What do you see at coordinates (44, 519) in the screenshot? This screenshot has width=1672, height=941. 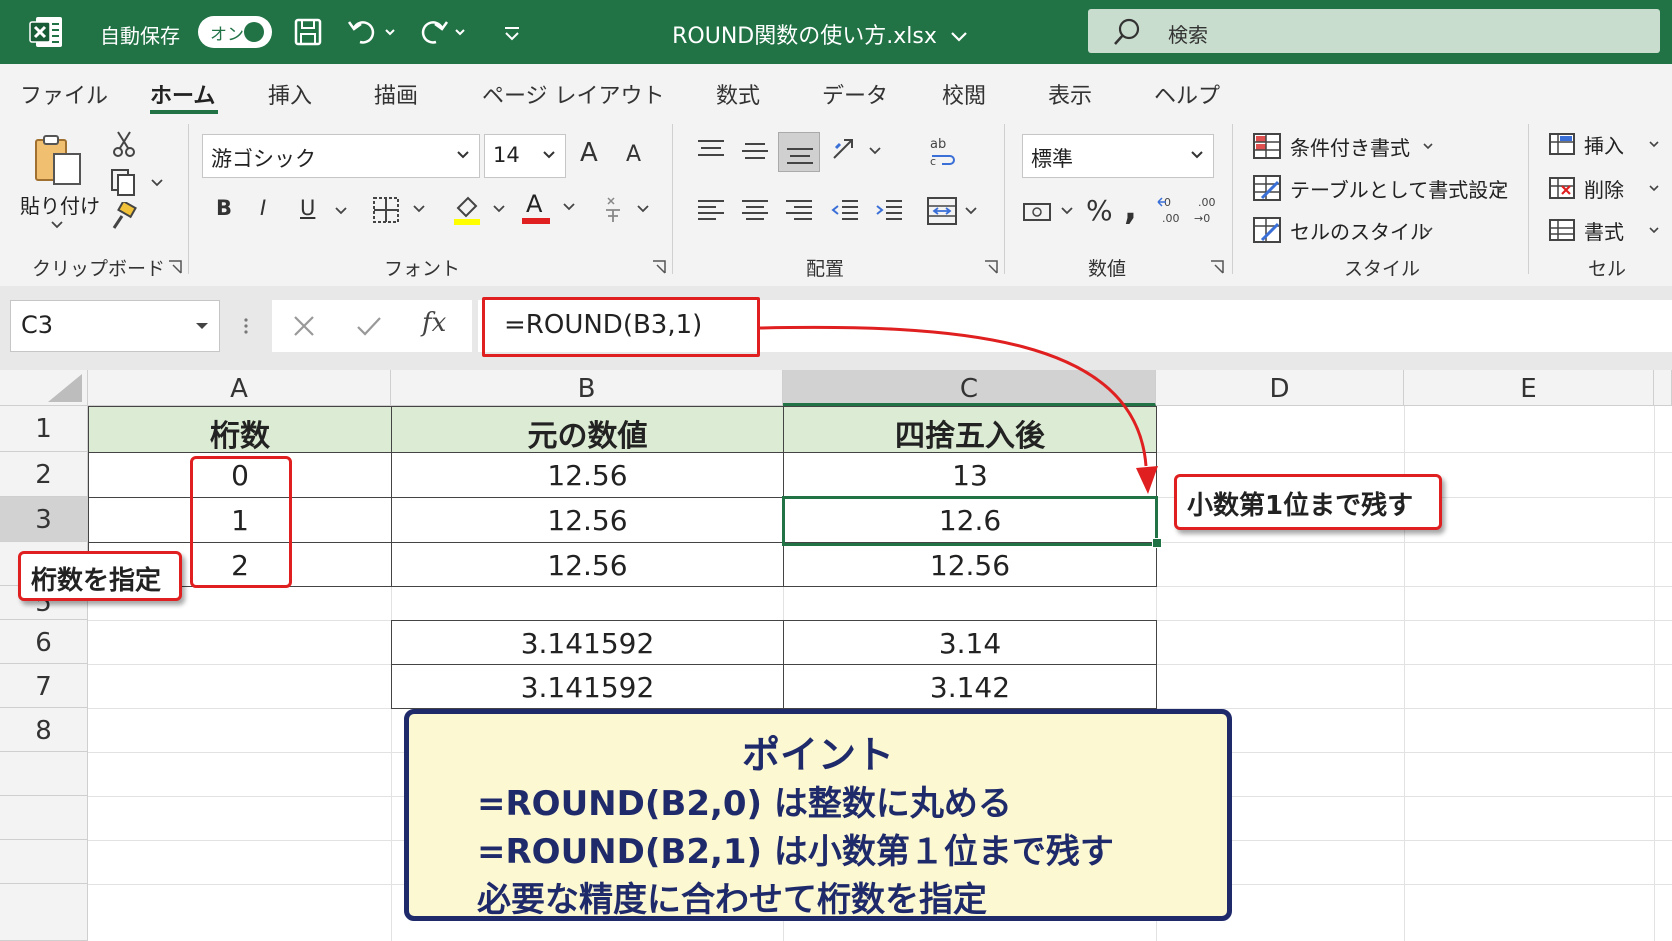 I see `row-header-3: 3` at bounding box center [44, 519].